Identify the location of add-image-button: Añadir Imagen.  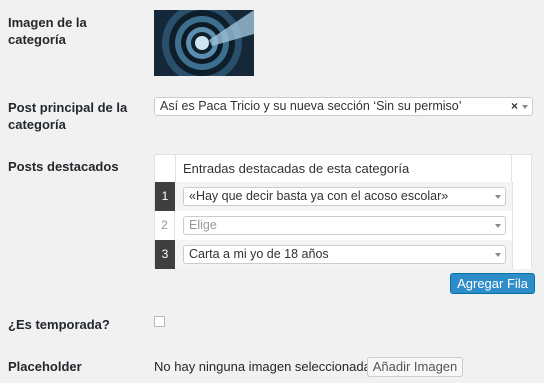
(415, 367).